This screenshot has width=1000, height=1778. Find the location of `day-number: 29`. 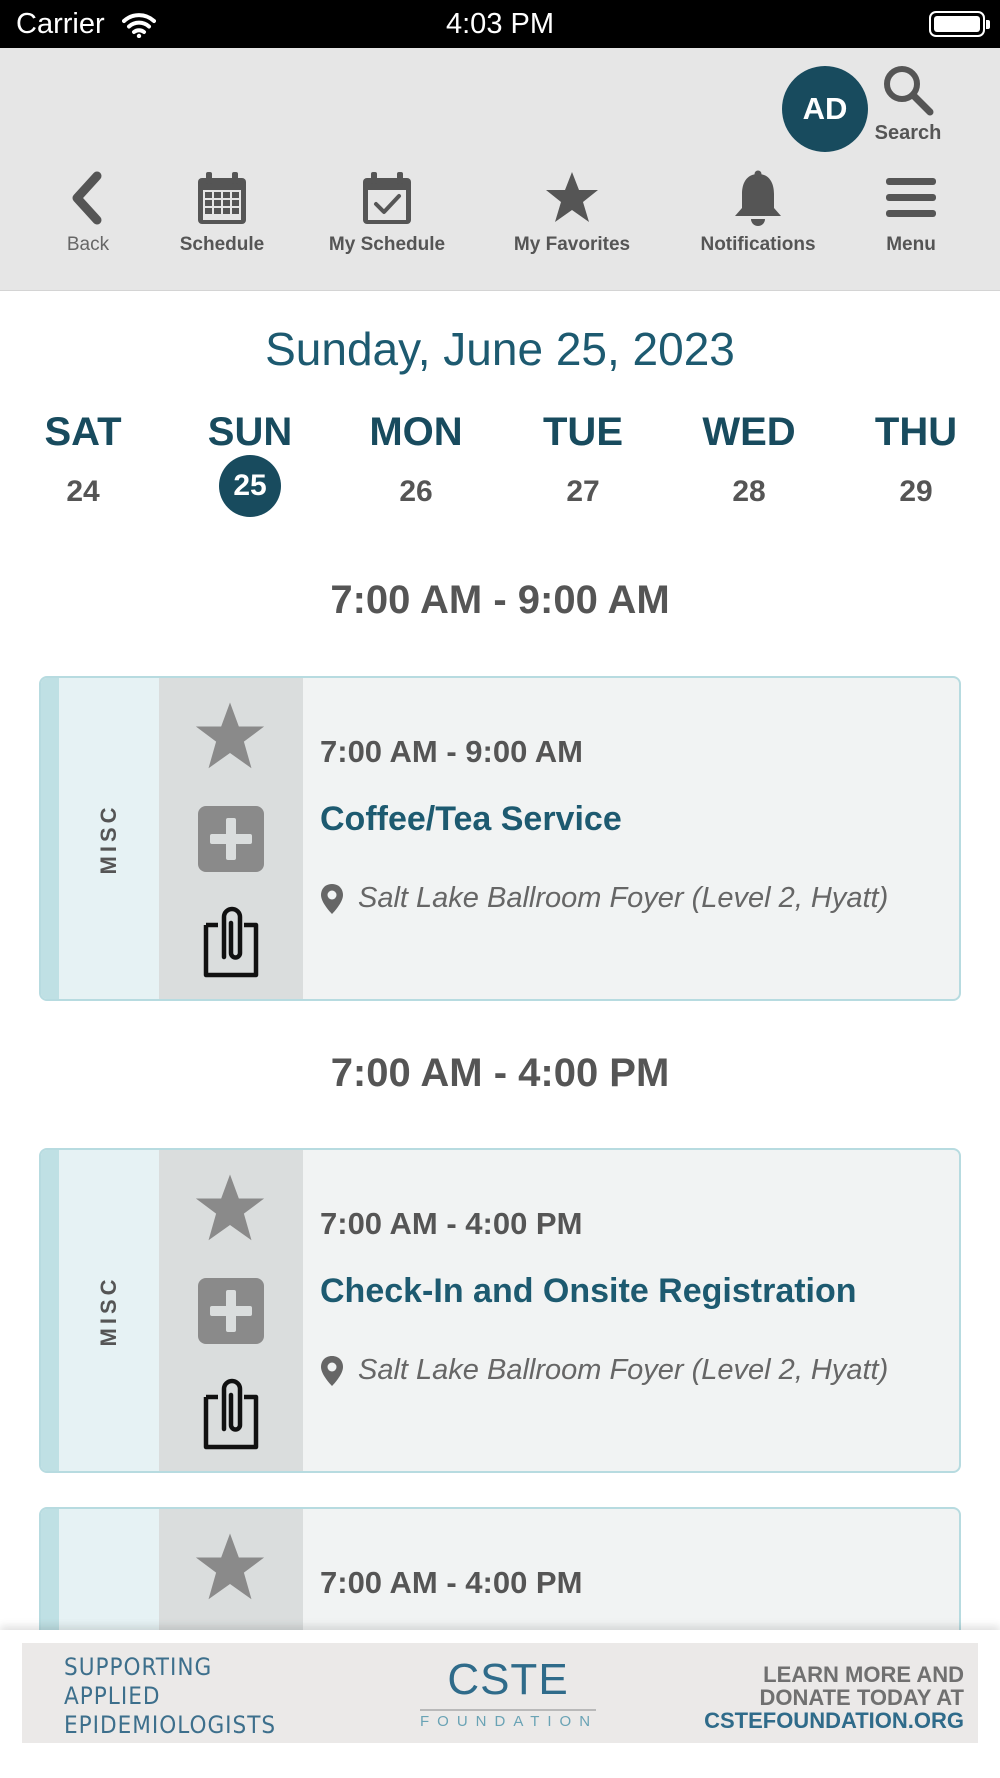

day-number: 29 is located at coordinates (916, 491).